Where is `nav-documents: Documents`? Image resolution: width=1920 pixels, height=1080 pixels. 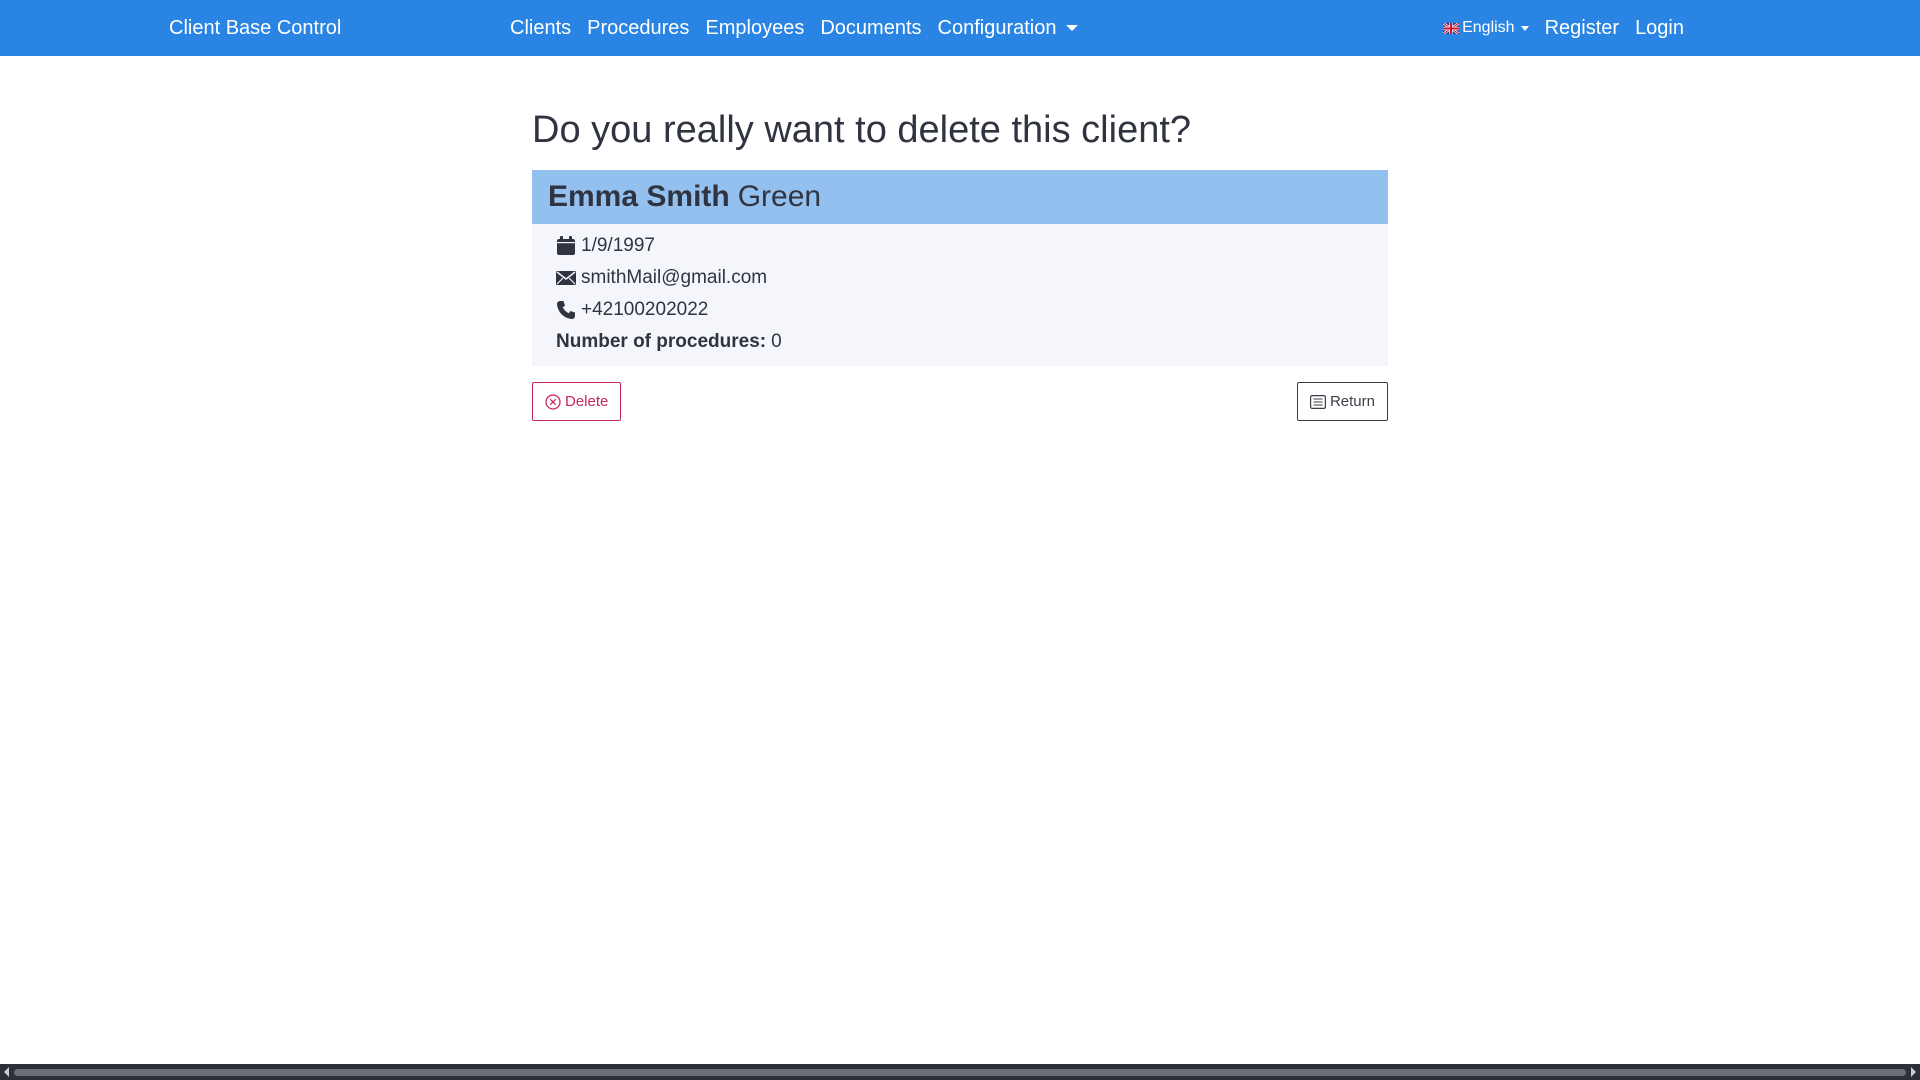
nav-documents: Documents is located at coordinates (870, 28).